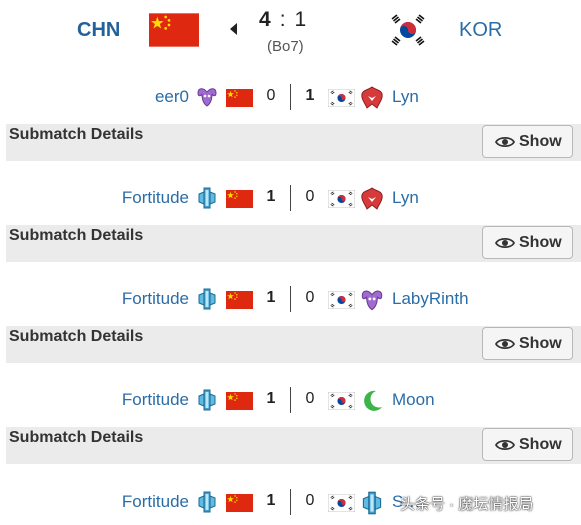 This screenshot has width=581, height=525. Describe the element at coordinates (172, 97) in the screenshot. I see `left-player-name: eer0` at that location.